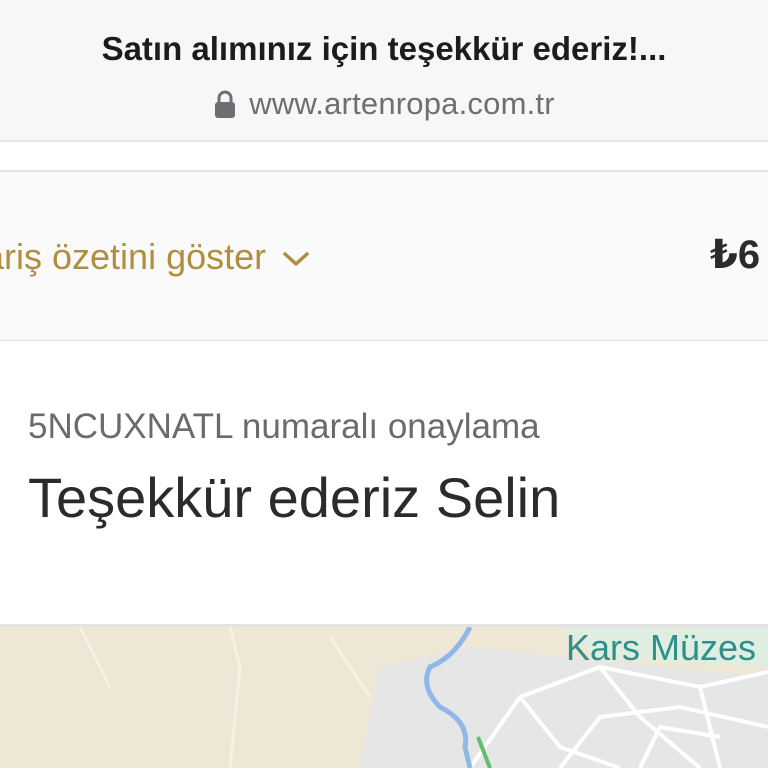 The width and height of the screenshot is (768, 768). Describe the element at coordinates (402, 103) in the screenshot. I see `url-text: www.artenropa.com.tr` at that location.